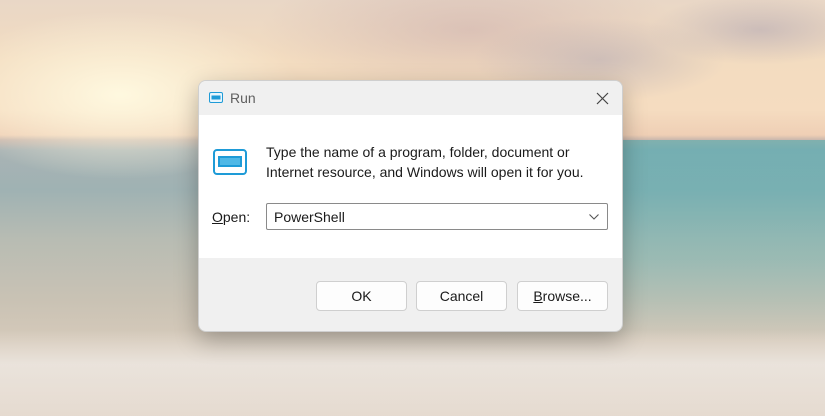 The height and width of the screenshot is (416, 825). I want to click on close-icon, so click(602, 98).